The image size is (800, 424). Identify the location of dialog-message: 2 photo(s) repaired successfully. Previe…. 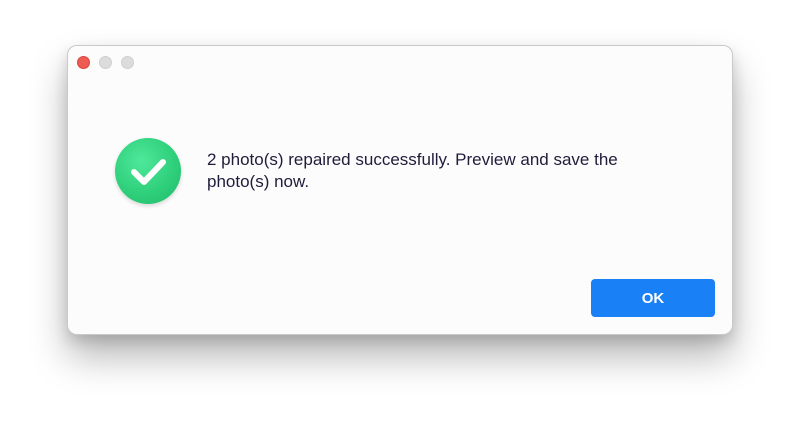
(412, 170).